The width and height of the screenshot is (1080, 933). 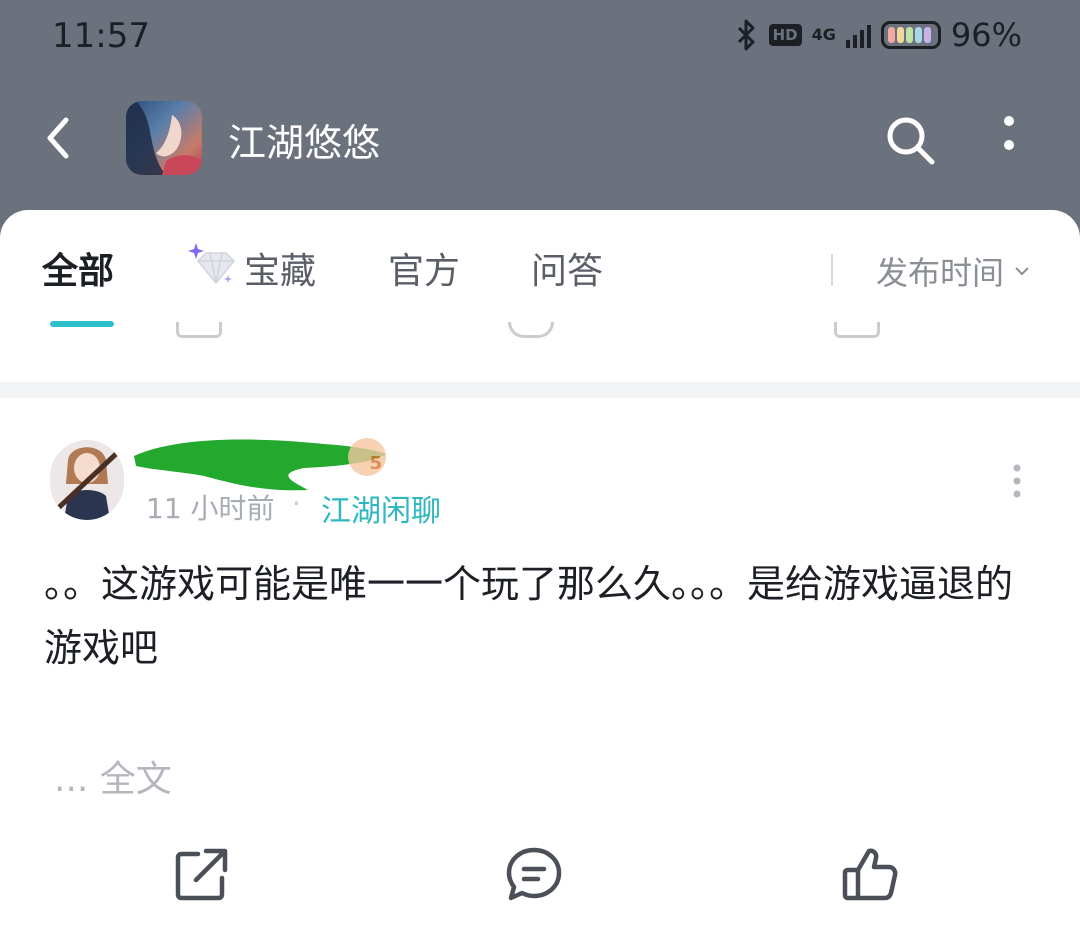 What do you see at coordinates (61, 138) in the screenshot?
I see `back-button` at bounding box center [61, 138].